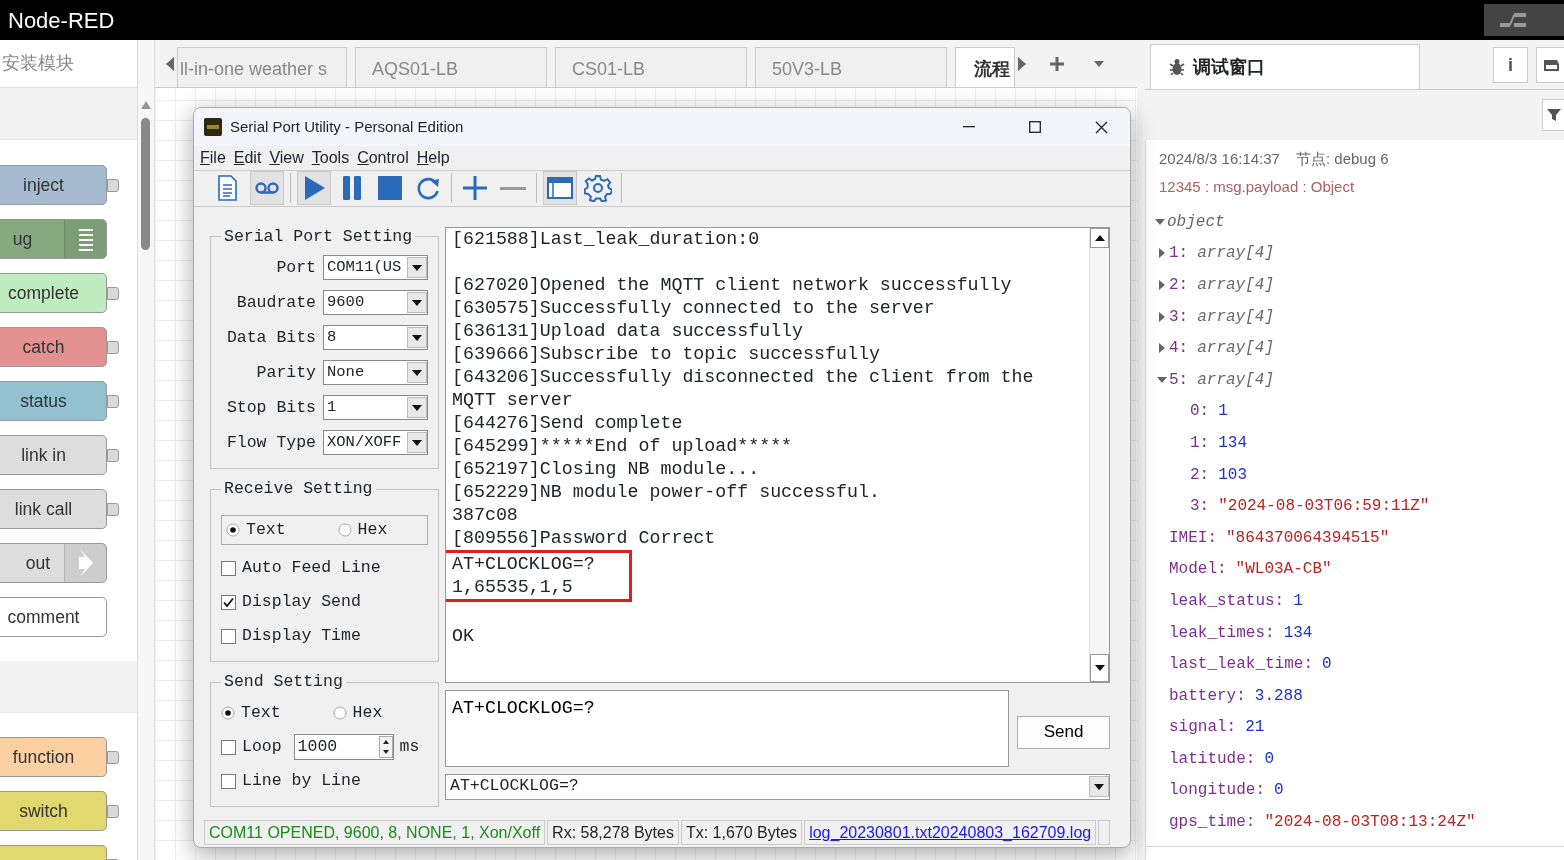 The height and width of the screenshot is (860, 1564). Describe the element at coordinates (1207, 695) in the screenshot. I see `property-key: battery:` at that location.